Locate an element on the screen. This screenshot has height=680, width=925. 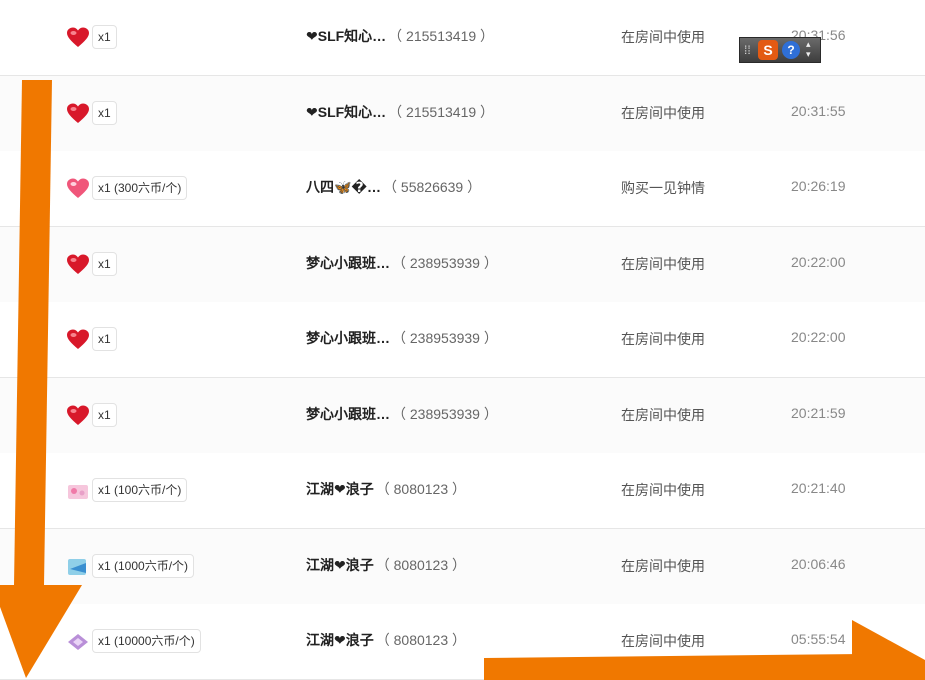
user-link: 八四🦋�… （ 55826639 ） is located at coordinates (393, 187).